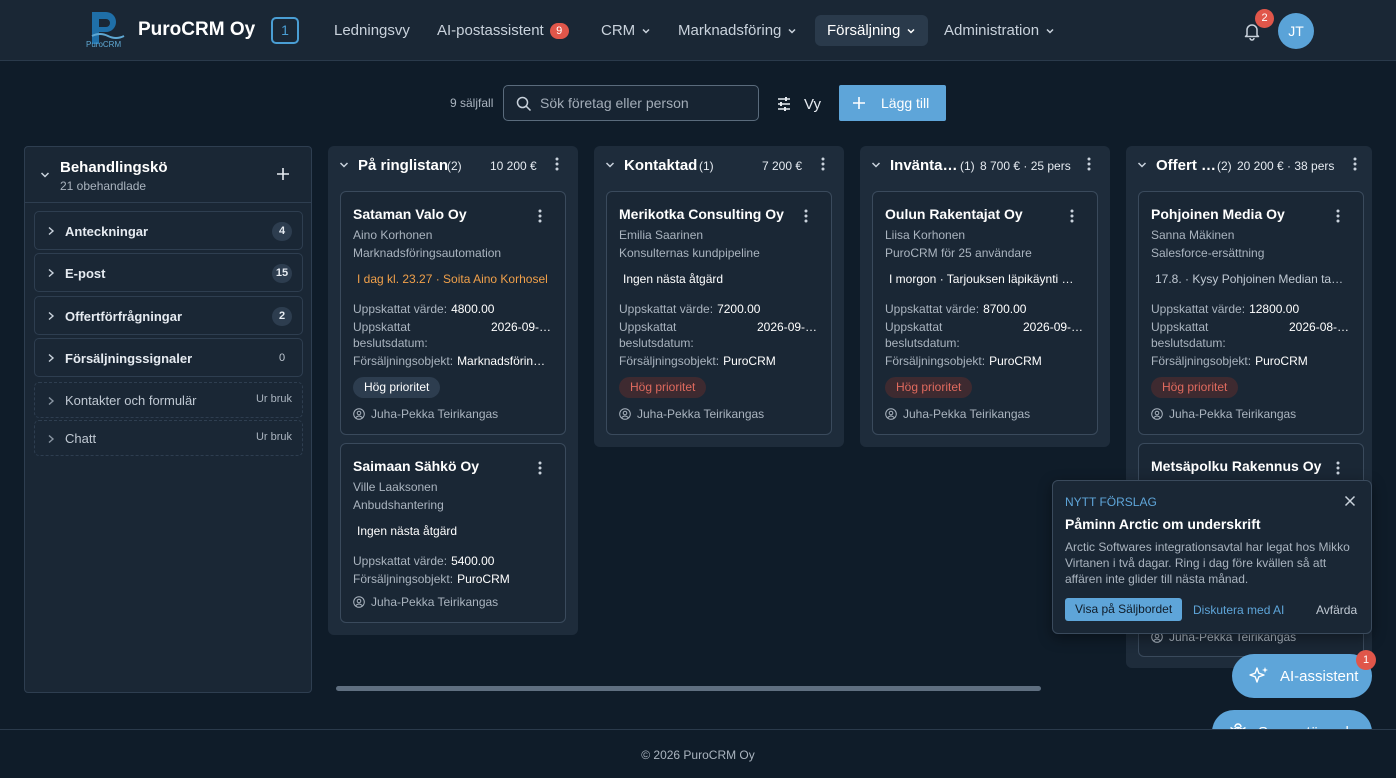  I want to click on suggestion-title: Påminn Arctic om underskrift, so click(1163, 524).